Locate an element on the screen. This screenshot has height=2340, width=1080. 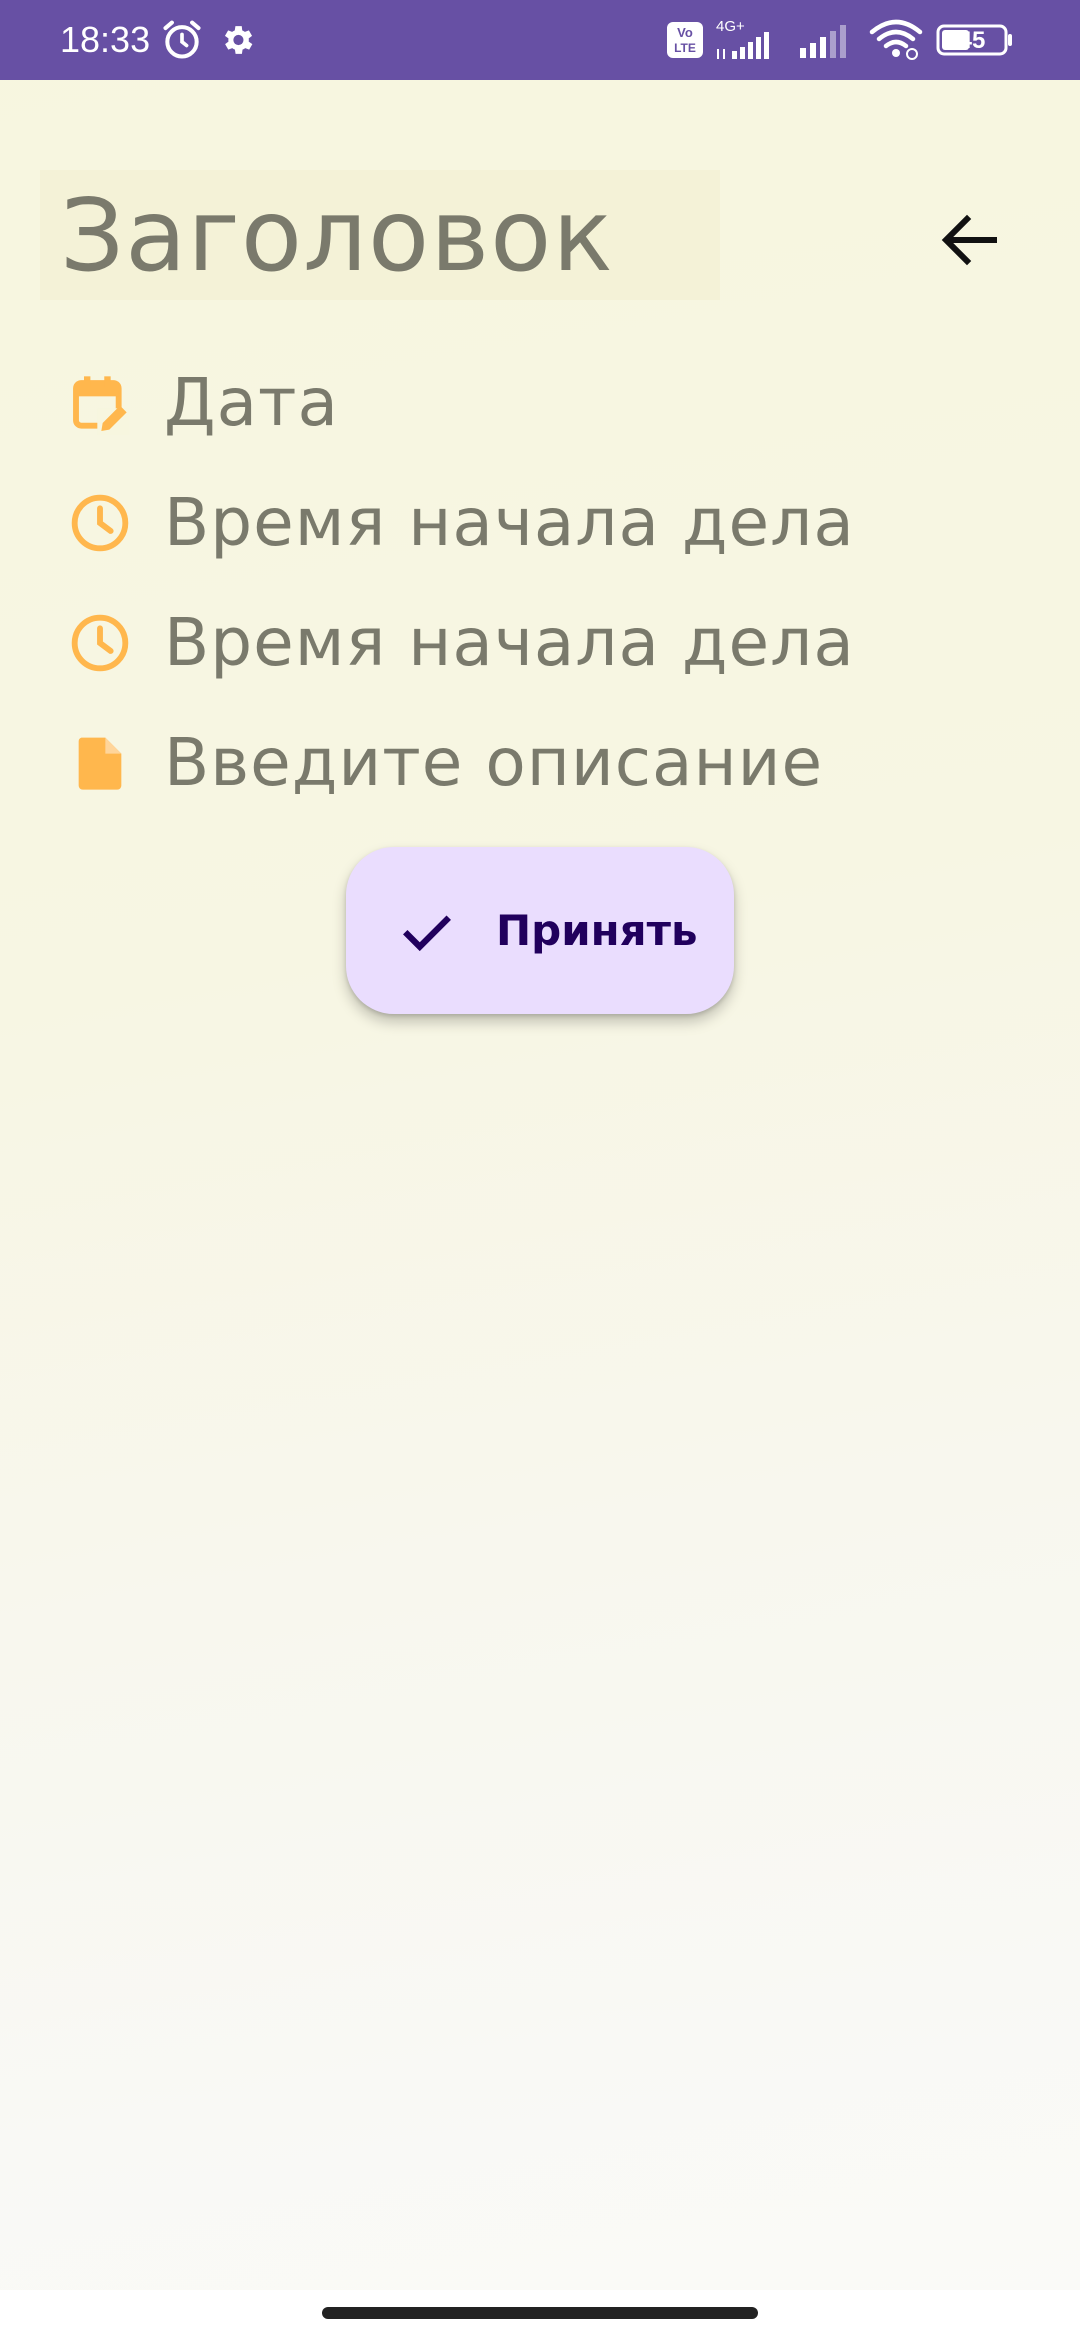
settings-icon is located at coordinates (237, 40).